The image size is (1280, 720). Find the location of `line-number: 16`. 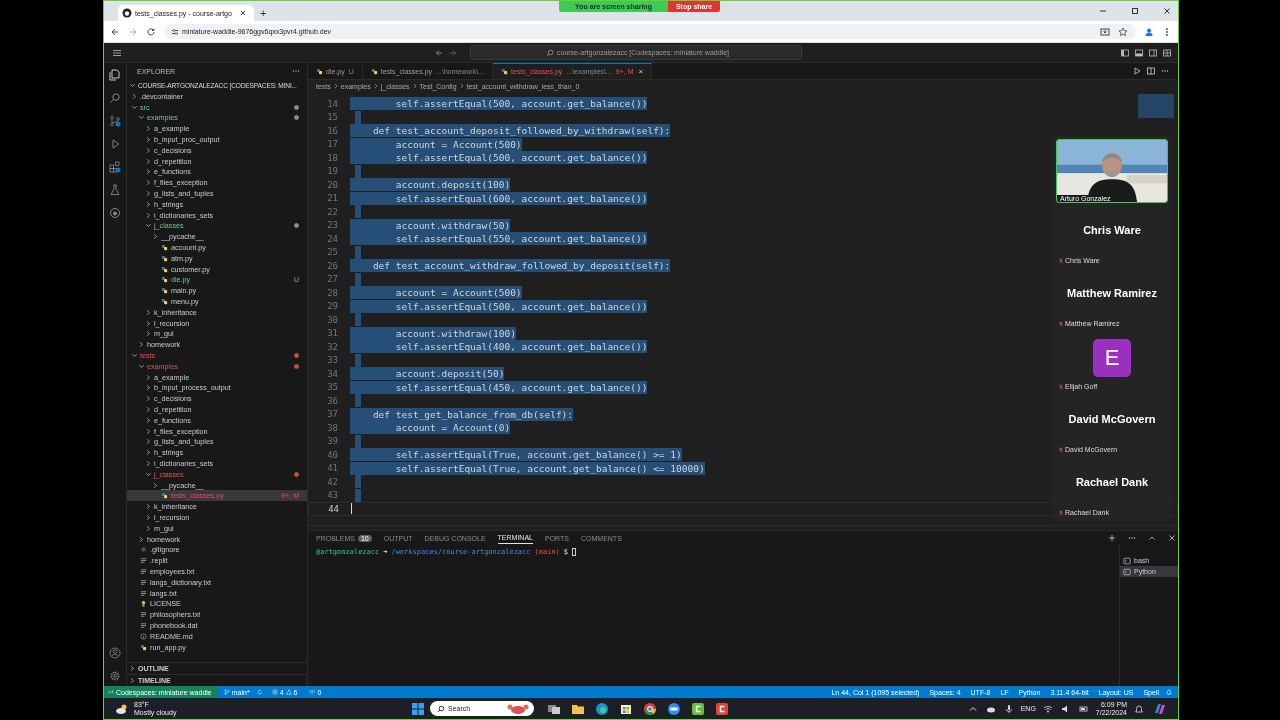

line-number: 16 is located at coordinates (332, 130).